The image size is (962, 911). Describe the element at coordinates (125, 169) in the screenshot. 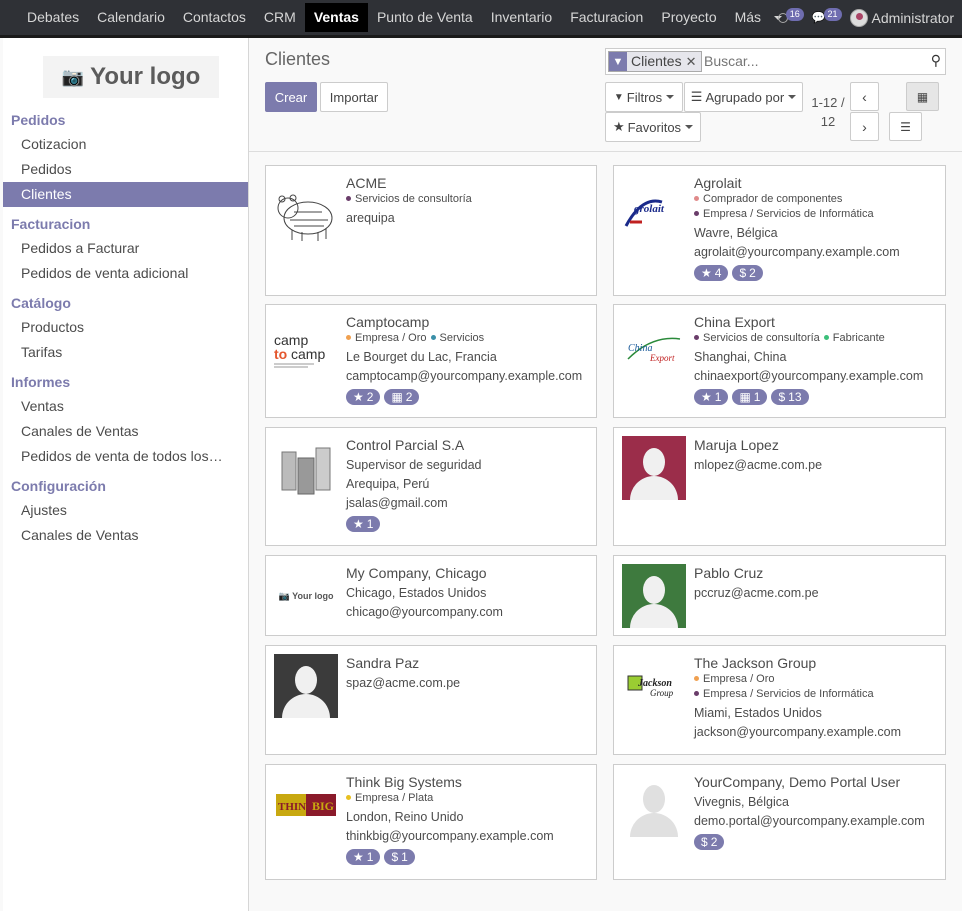

I see `sidebar-item-pedidos: Pedidos` at that location.